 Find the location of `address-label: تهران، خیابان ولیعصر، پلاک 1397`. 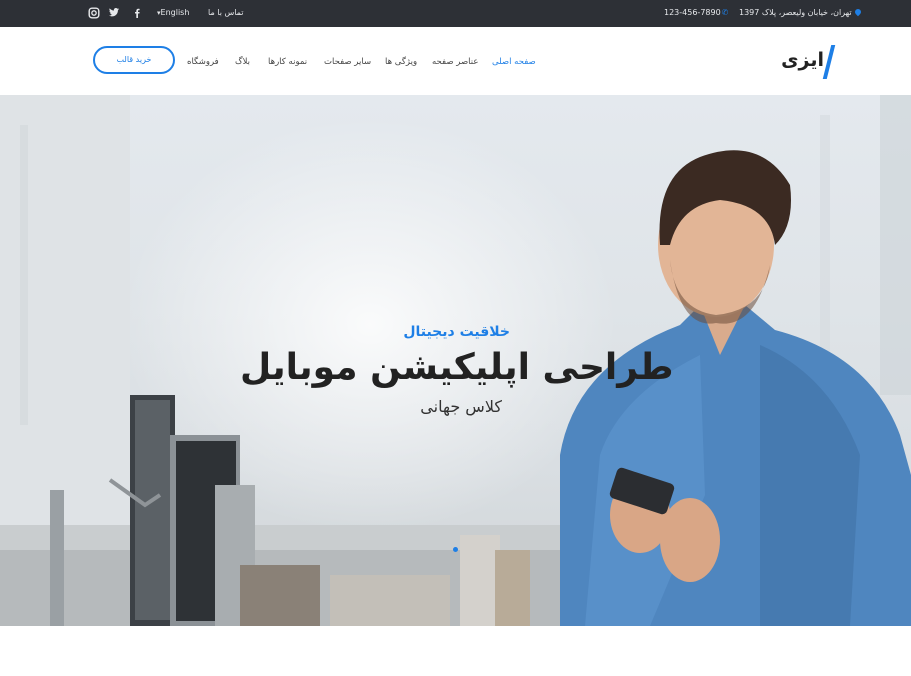

address-label: تهران، خیابان ولیعصر، پلاک 1397 is located at coordinates (795, 12).